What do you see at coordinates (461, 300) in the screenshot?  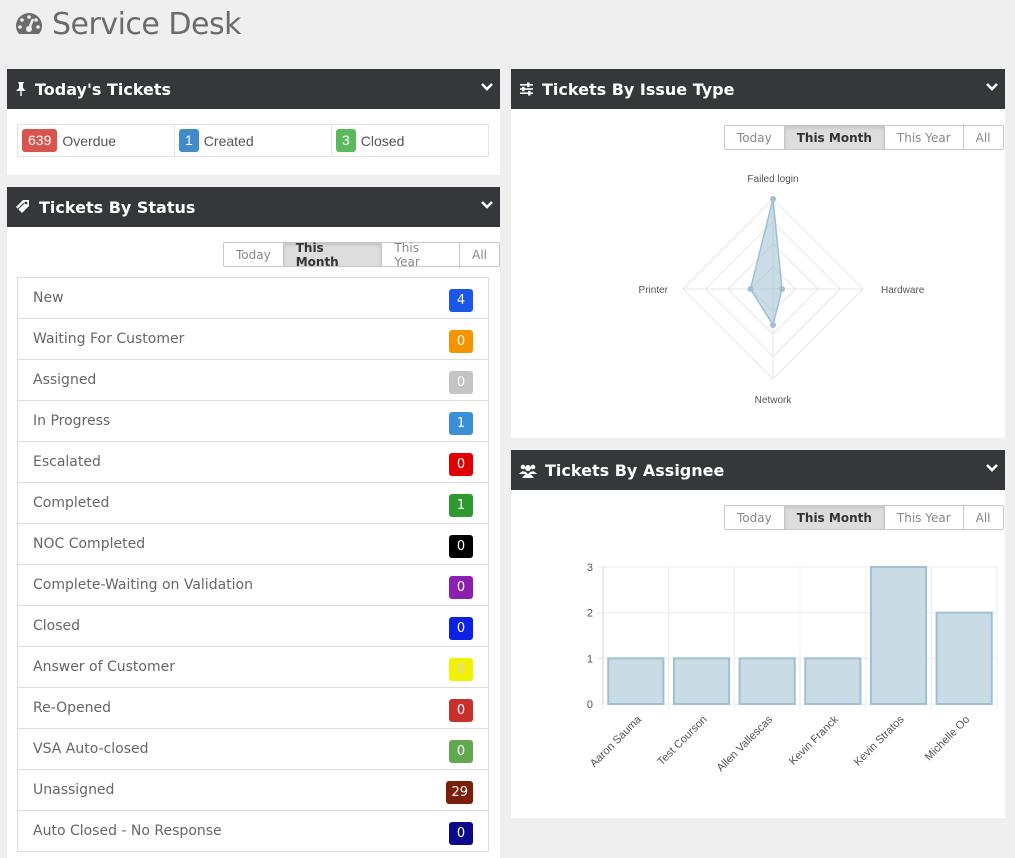 I see `status-count-badge: 4` at bounding box center [461, 300].